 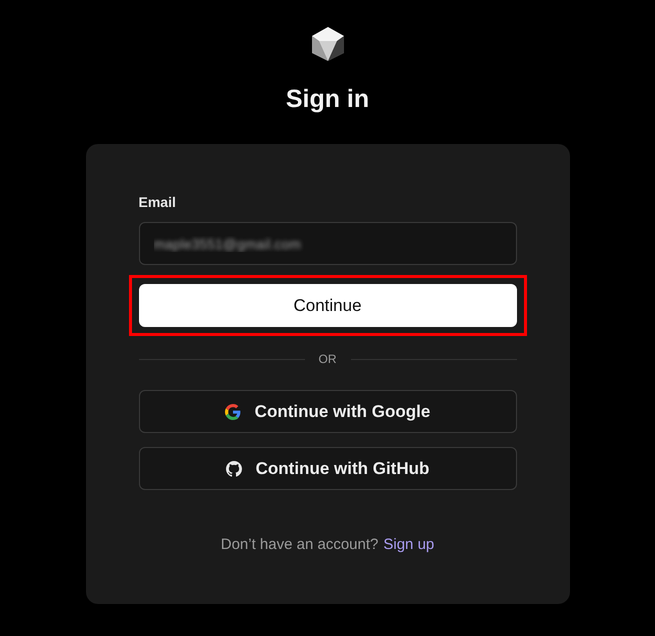 I want to click on github-button: Continue with GitHub, so click(x=327, y=468).